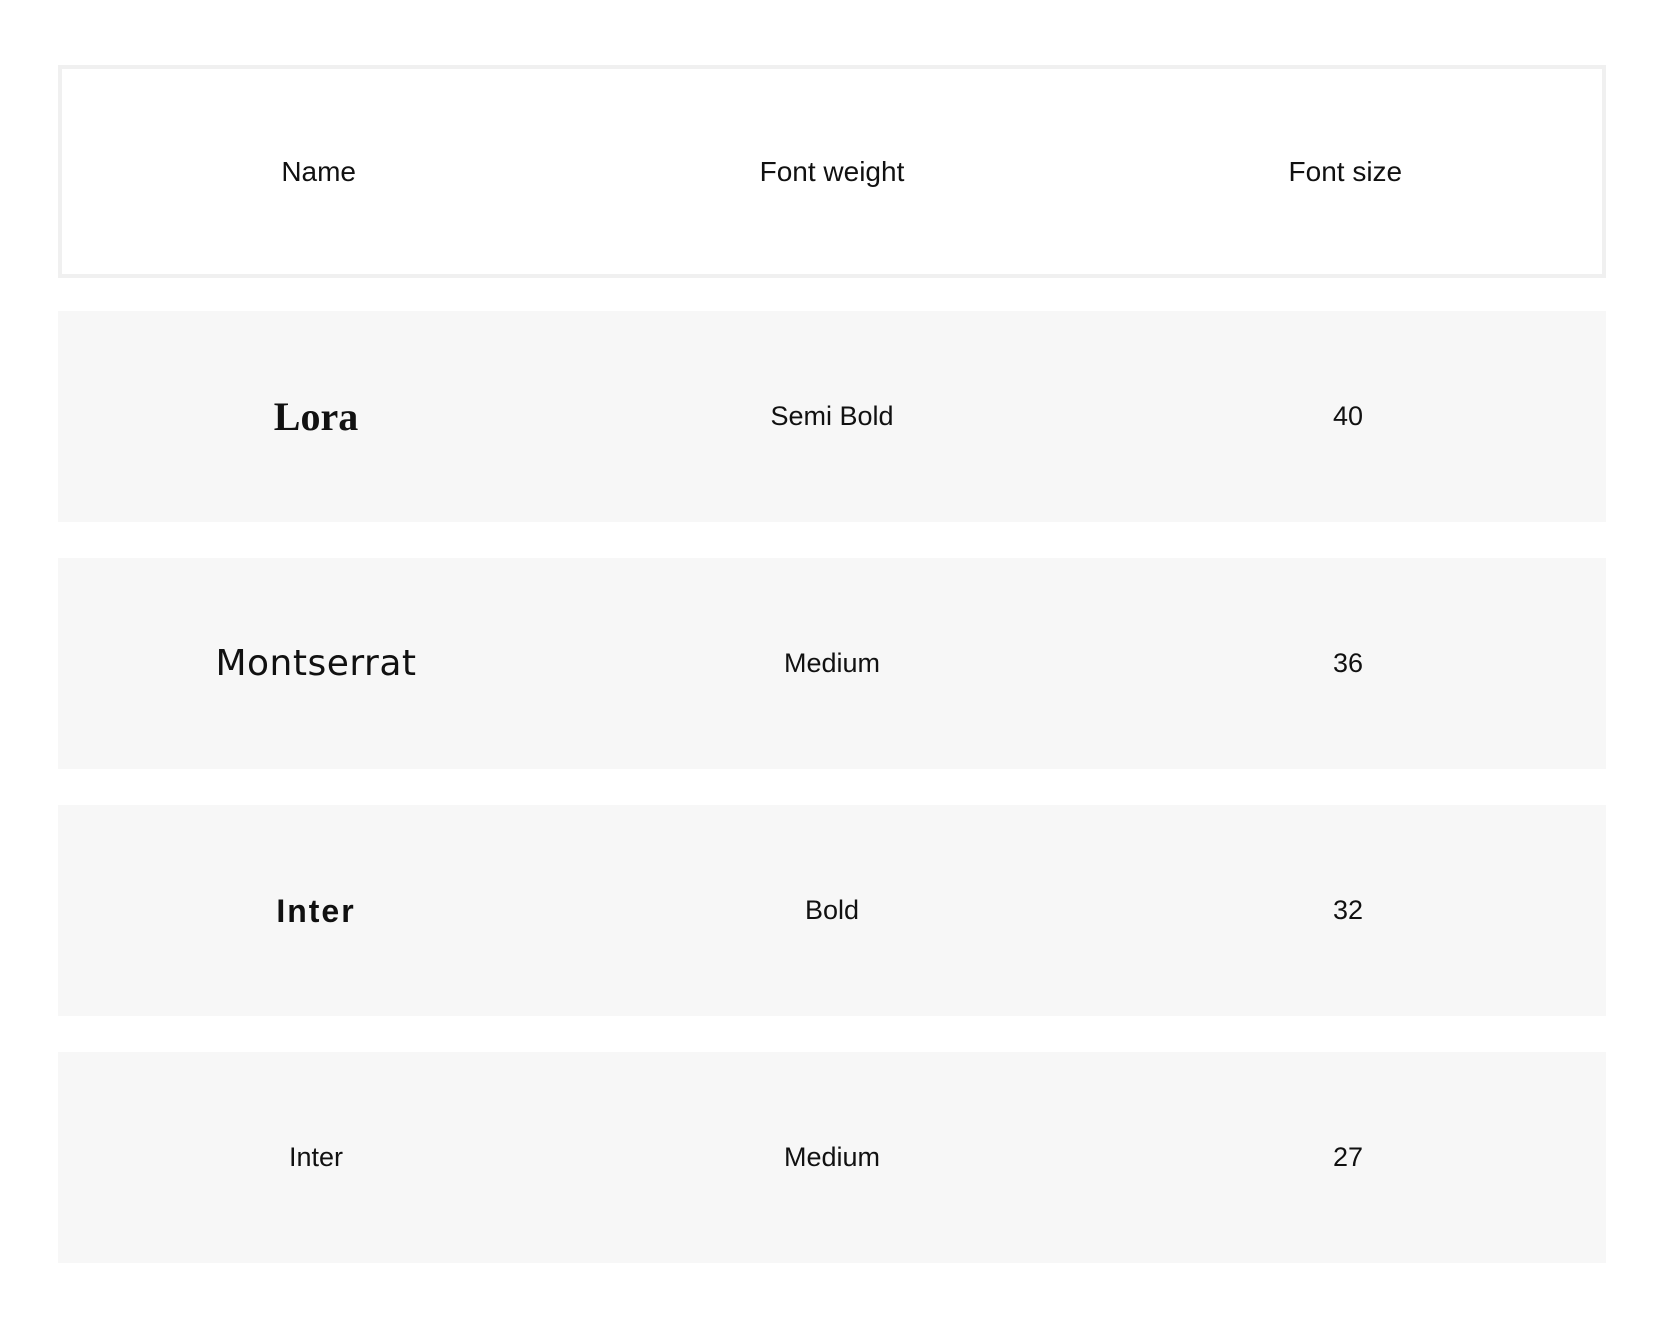  What do you see at coordinates (316, 416) in the screenshot?
I see `font-name-cell: Lora` at bounding box center [316, 416].